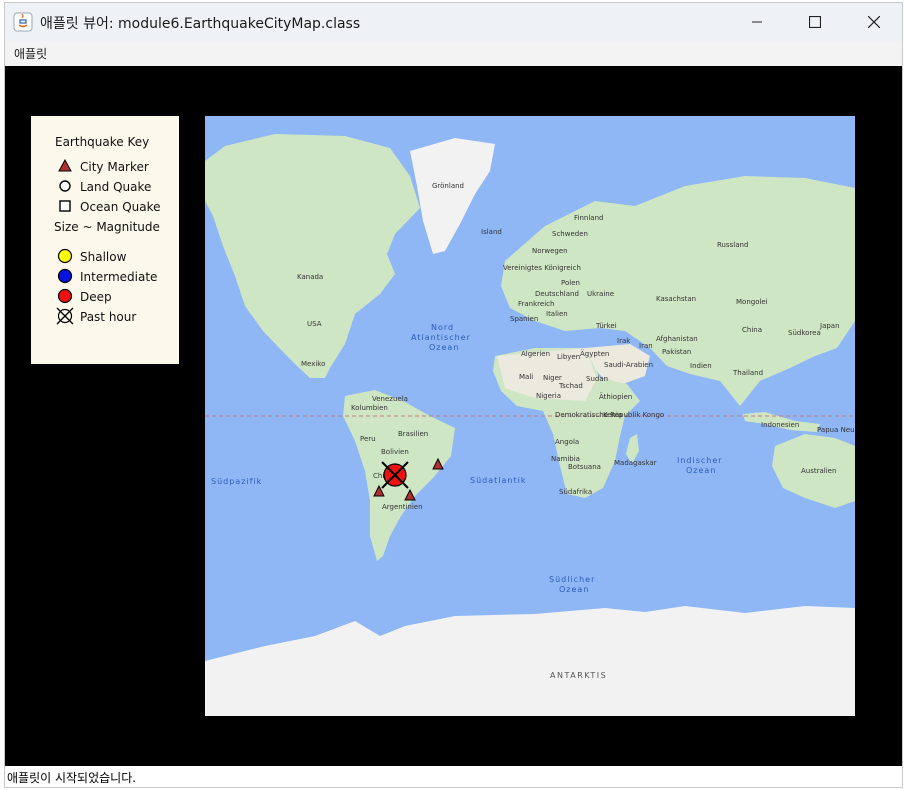 The width and height of the screenshot is (907, 790). Describe the element at coordinates (565, 459) in the screenshot. I see `map-label-namibia: Namibia` at that location.